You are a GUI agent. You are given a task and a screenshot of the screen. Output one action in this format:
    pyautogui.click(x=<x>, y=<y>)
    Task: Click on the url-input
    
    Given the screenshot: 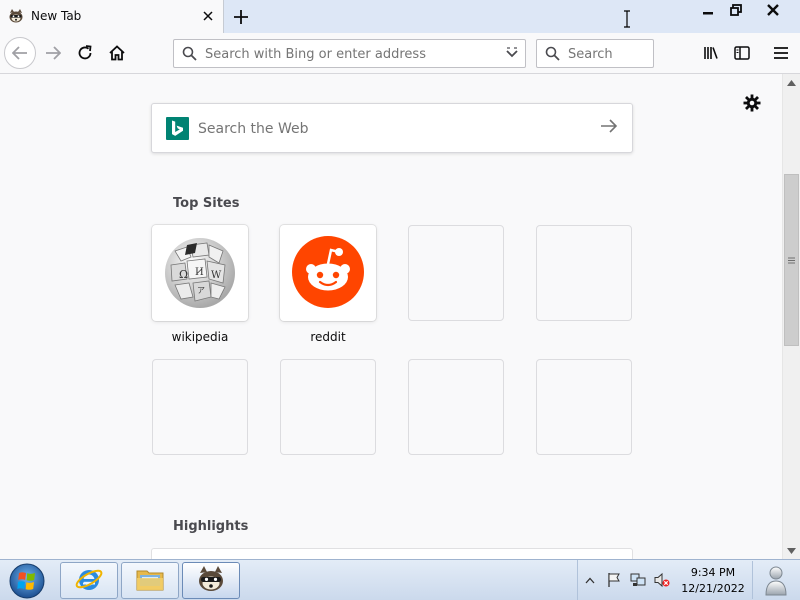 What is the action you would take?
    pyautogui.click(x=350, y=54)
    